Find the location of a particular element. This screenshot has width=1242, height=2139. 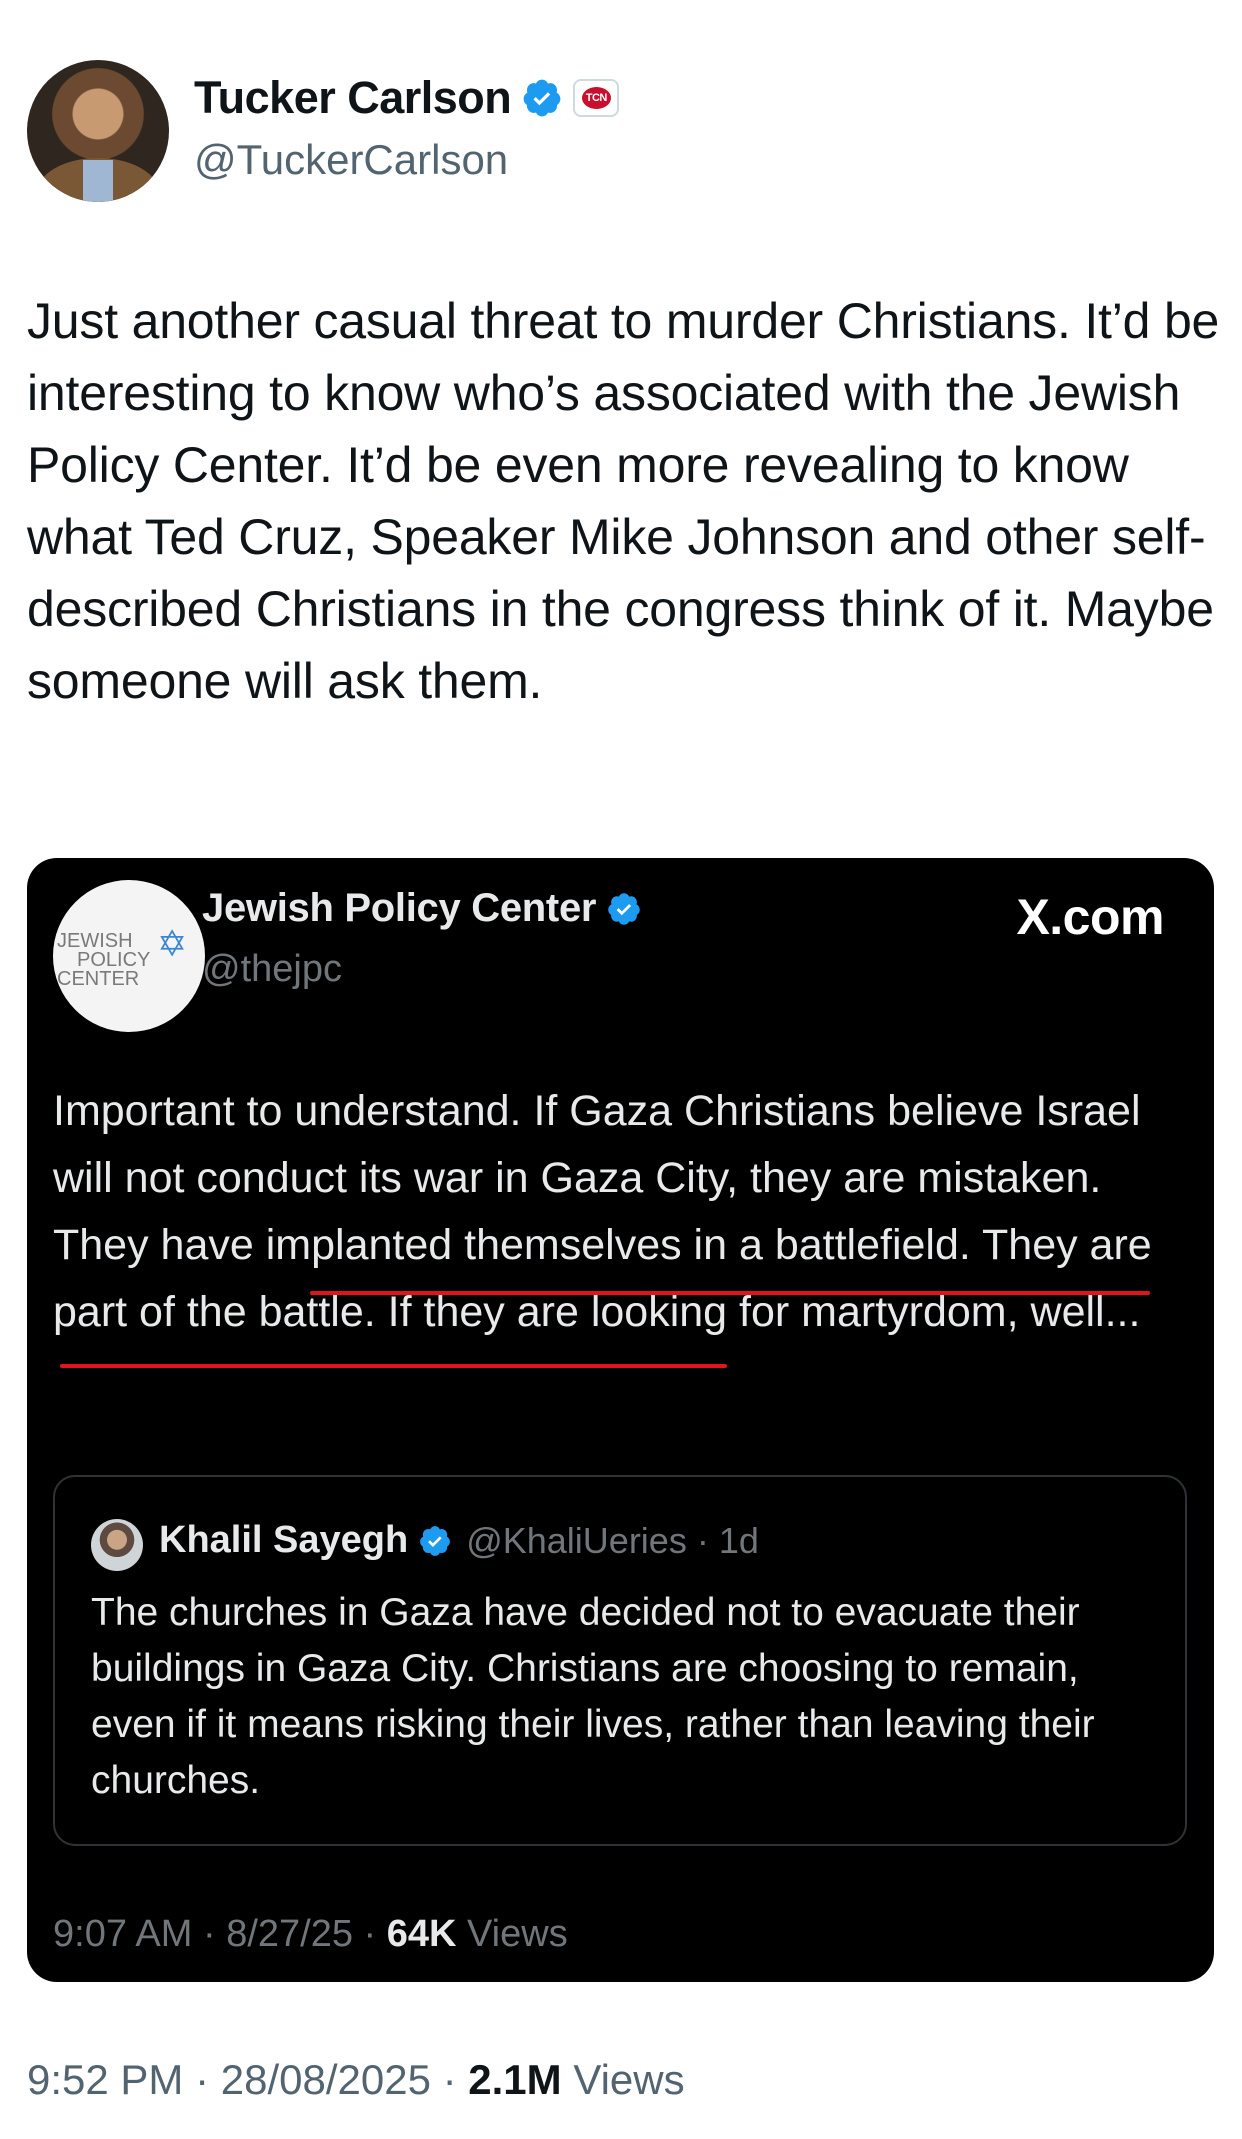

embedded-timestamp: 9:07 AM · 8/27/25 · is located at coordinates (220, 1934).